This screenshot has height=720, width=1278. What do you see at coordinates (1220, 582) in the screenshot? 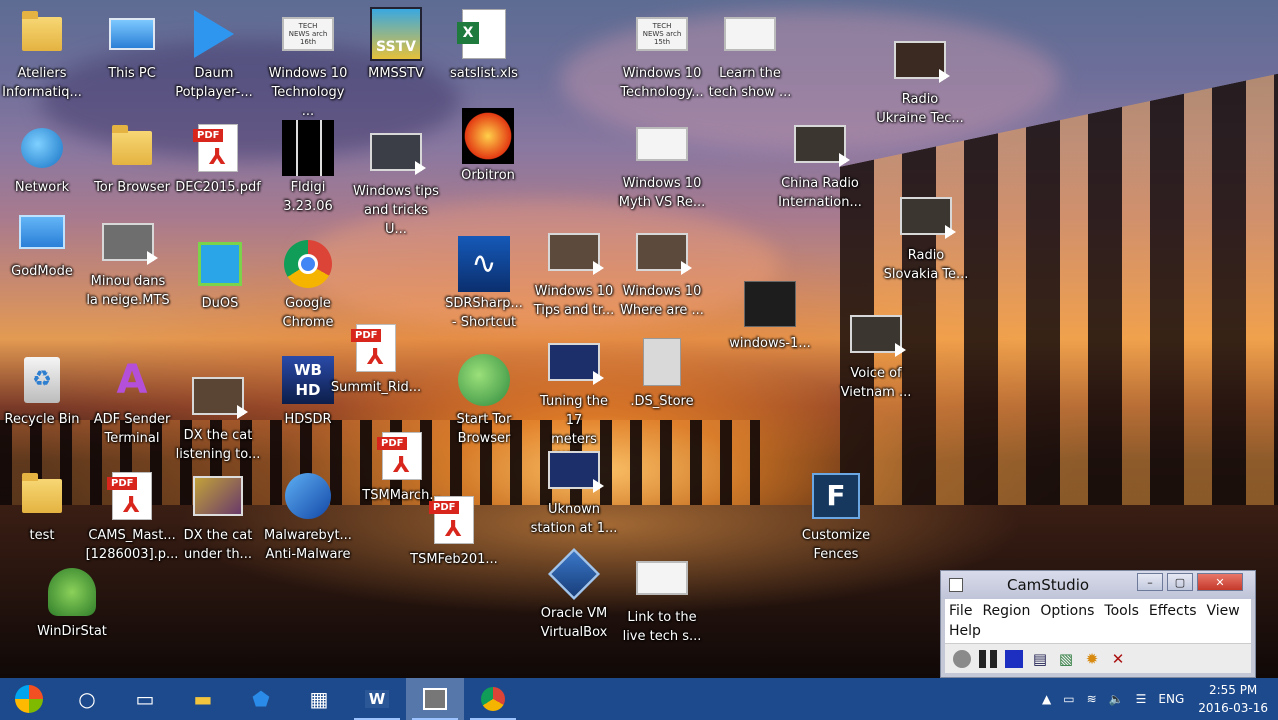
I see `close-button: ✕` at bounding box center [1220, 582].